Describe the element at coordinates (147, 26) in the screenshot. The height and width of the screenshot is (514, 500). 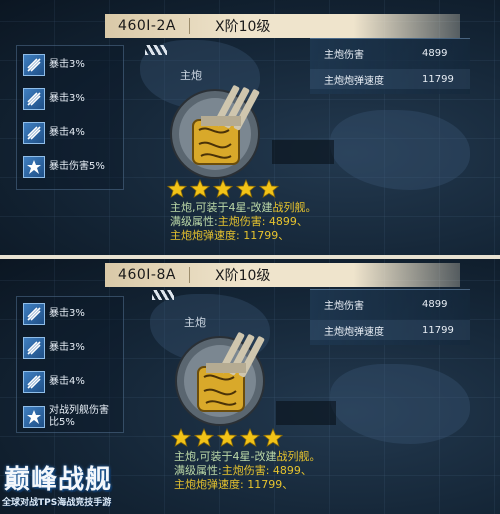
I see `item-code: 460Ⅰ-2A` at that location.